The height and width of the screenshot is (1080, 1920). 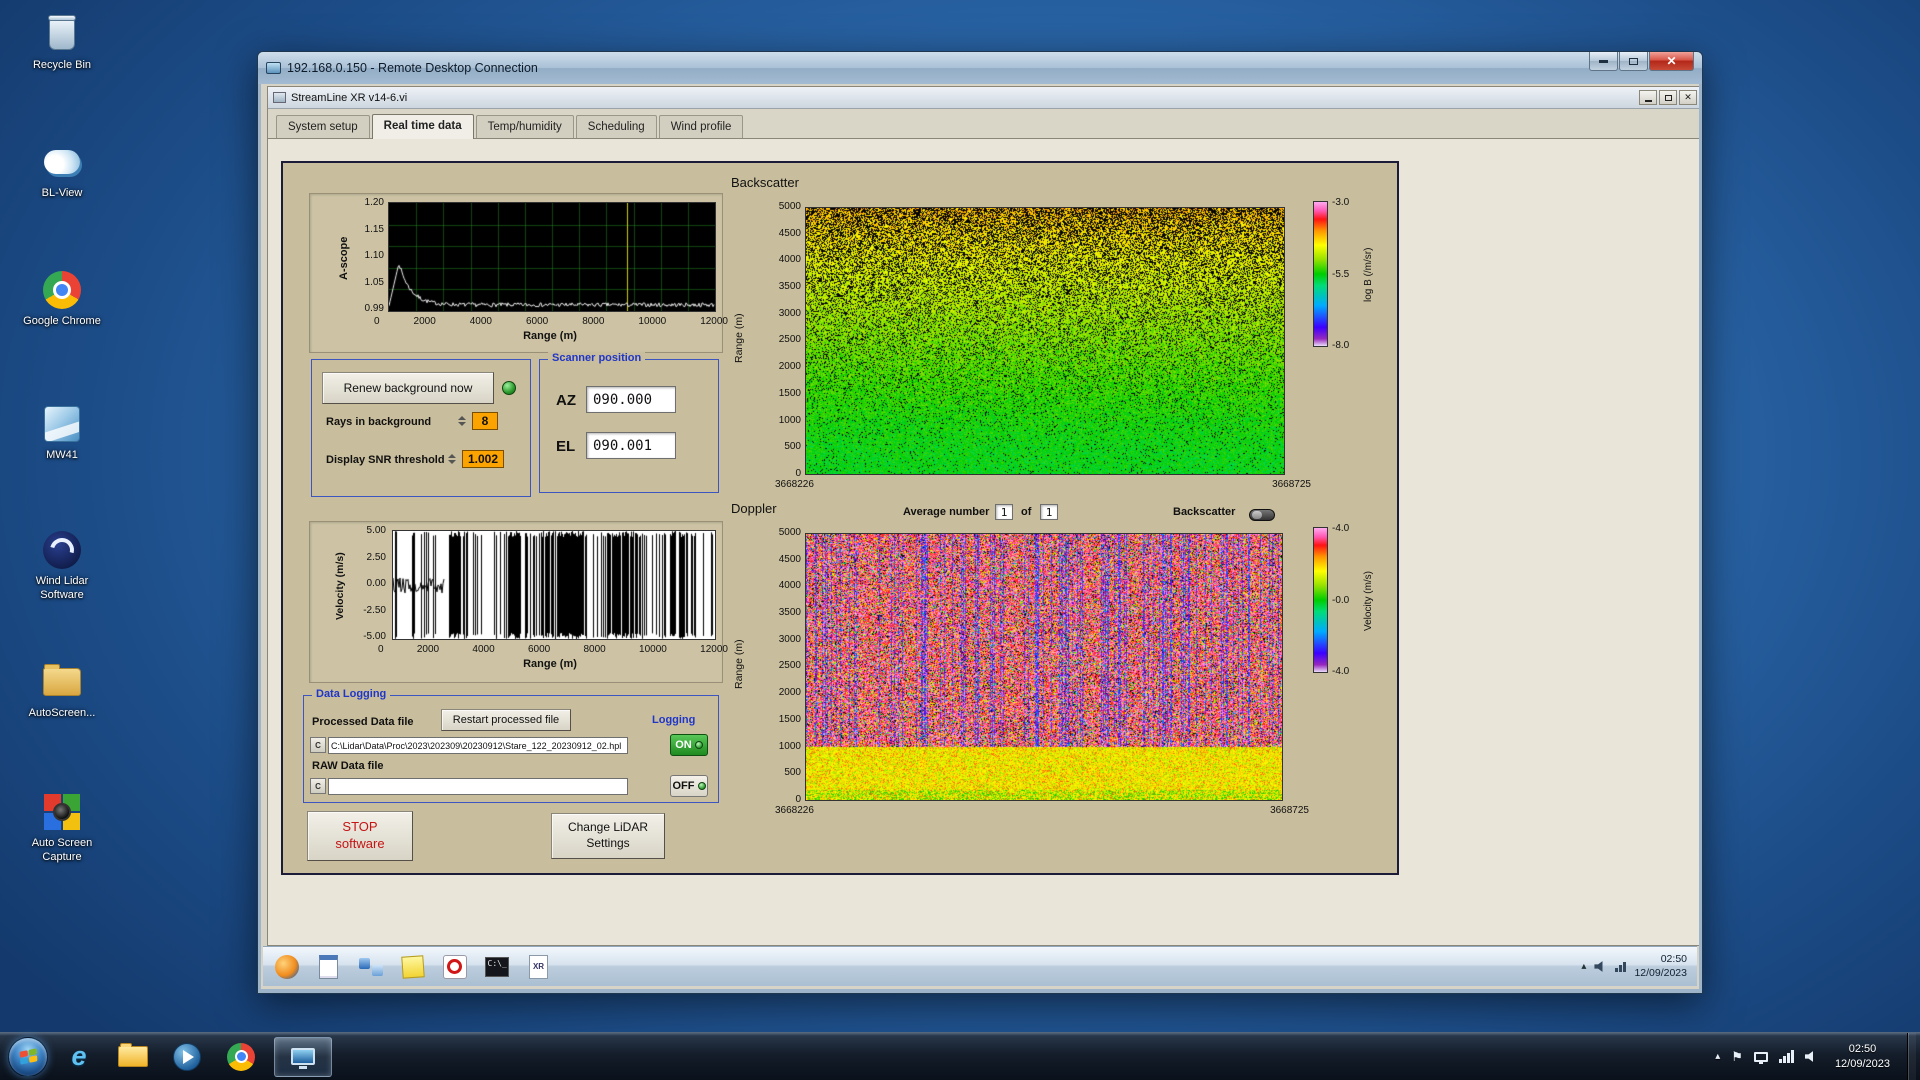 What do you see at coordinates (1862, 1056) in the screenshot?
I see `taskbar-clock: 02:50 12/09/2023` at bounding box center [1862, 1056].